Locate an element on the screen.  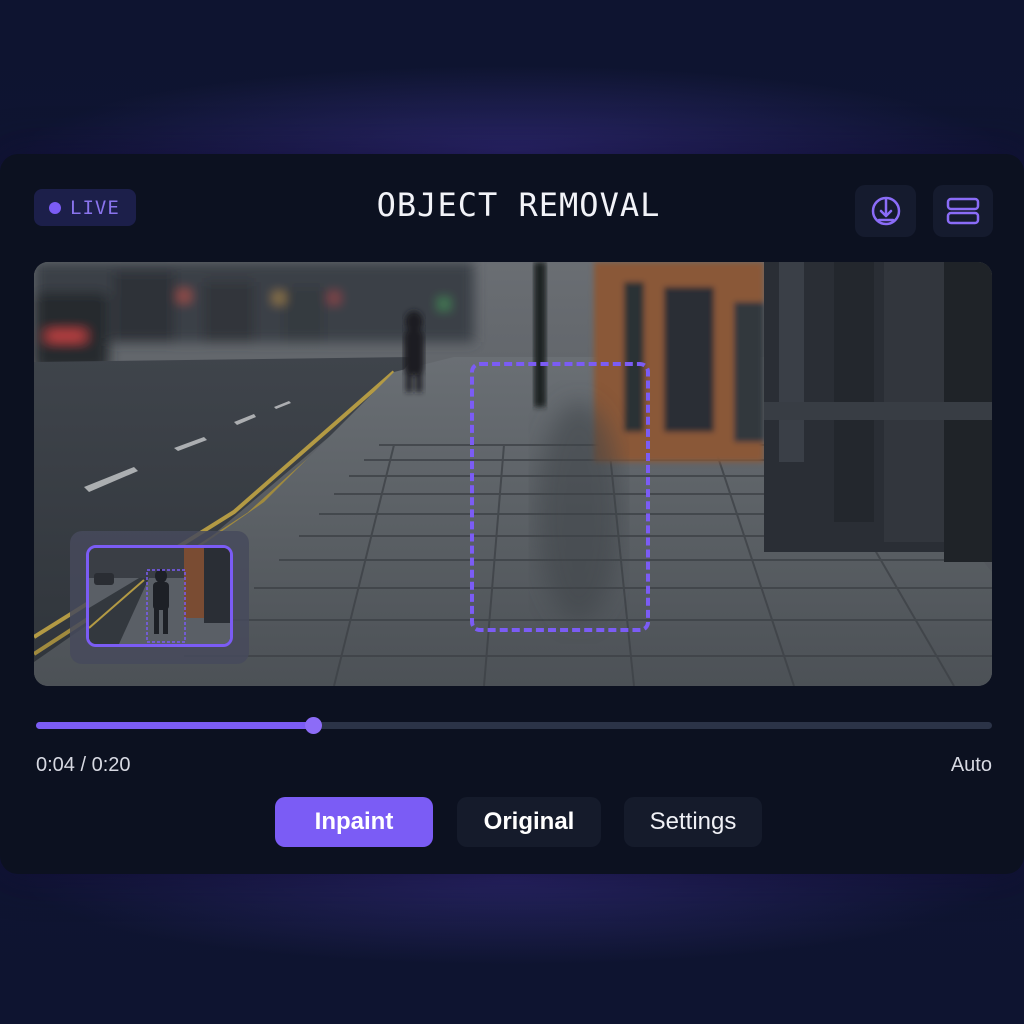
removal-selection-box is located at coordinates (560, 497).